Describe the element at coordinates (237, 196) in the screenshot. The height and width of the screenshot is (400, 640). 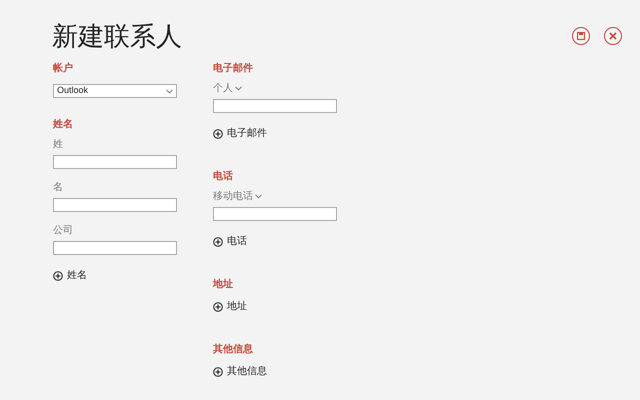
I see `field-type-dropdown: 移动电话` at that location.